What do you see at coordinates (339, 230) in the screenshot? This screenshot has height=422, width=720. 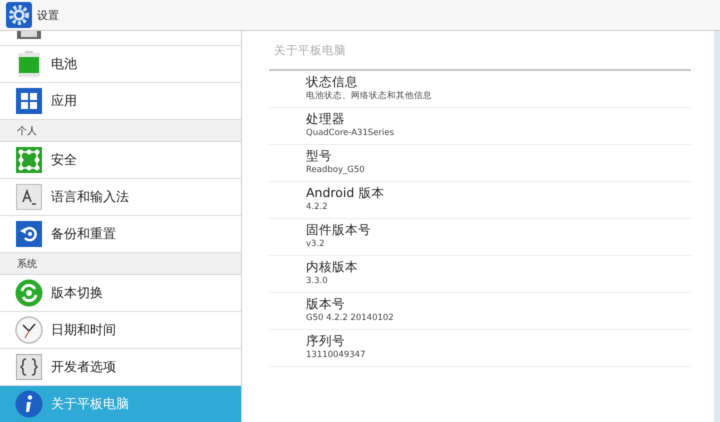 I see `row-title: 固件版本号` at bounding box center [339, 230].